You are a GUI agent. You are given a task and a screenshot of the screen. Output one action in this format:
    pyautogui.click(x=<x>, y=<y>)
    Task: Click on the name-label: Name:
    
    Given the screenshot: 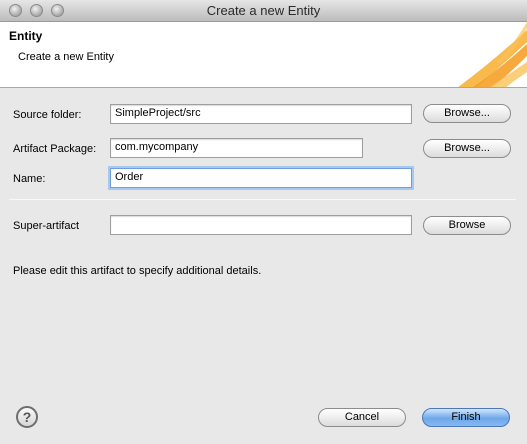 What is the action you would take?
    pyautogui.click(x=29, y=179)
    